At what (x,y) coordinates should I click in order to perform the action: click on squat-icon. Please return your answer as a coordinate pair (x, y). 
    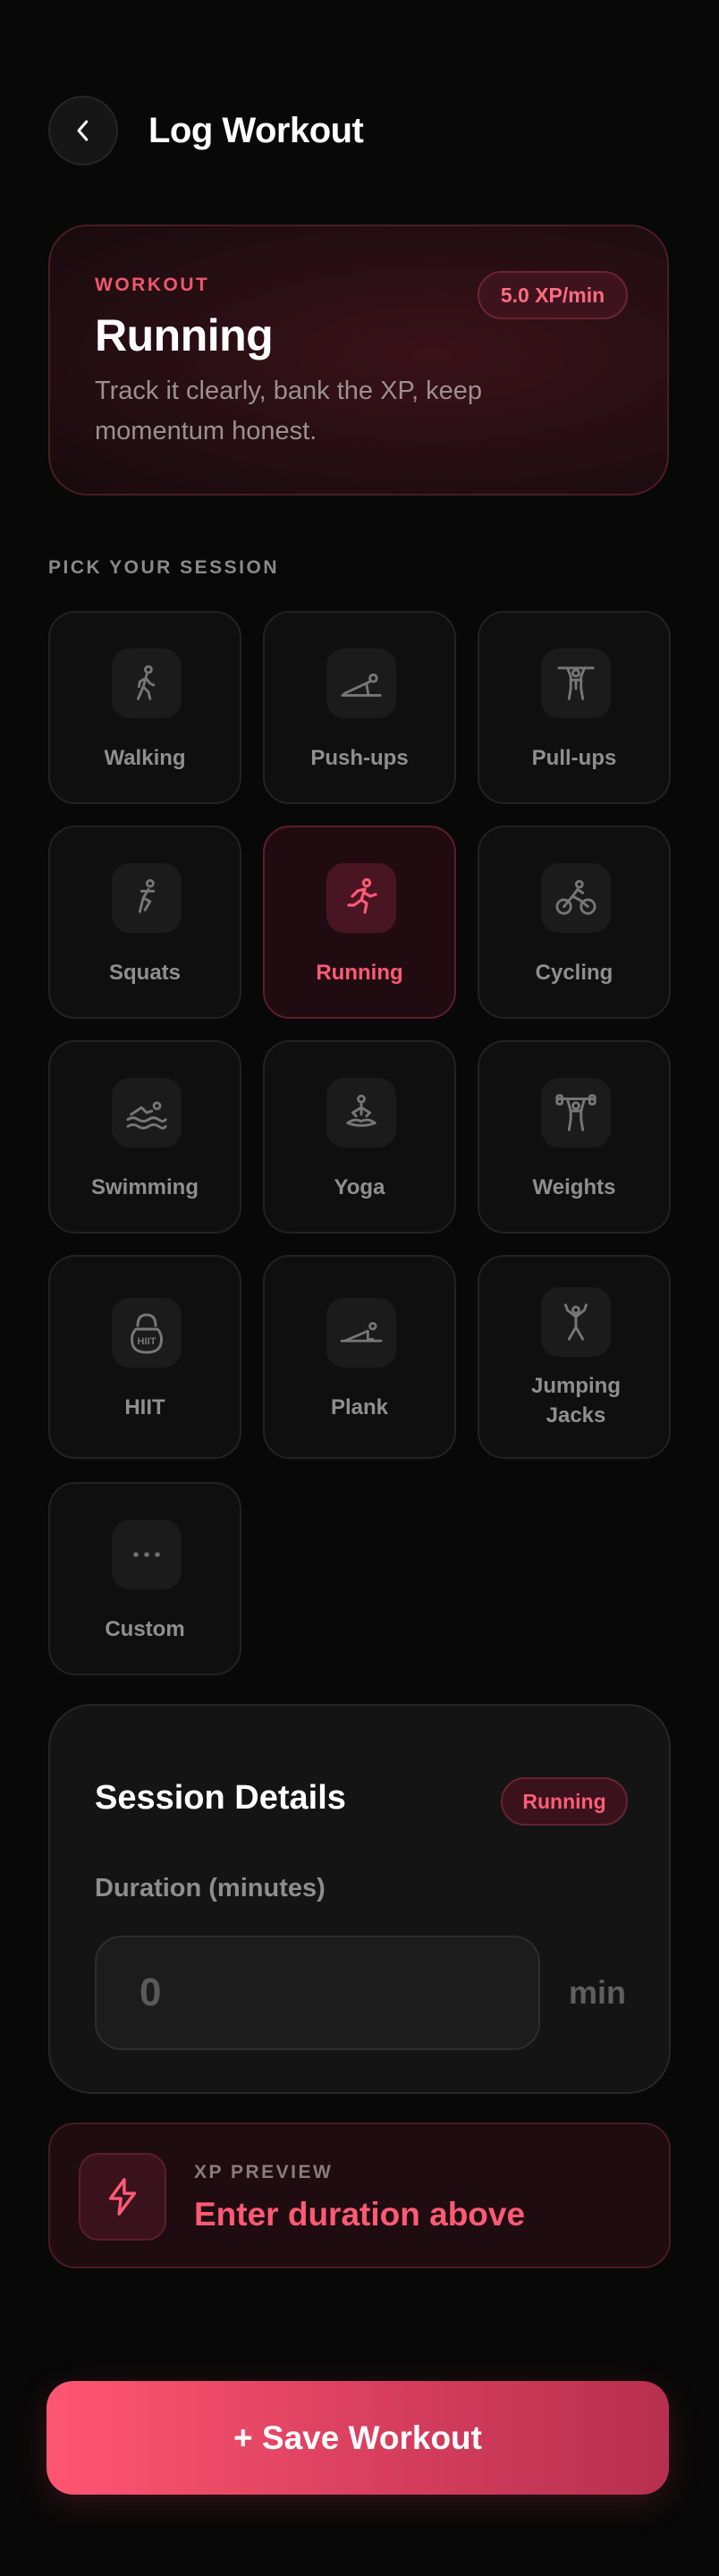
    Looking at the image, I should click on (147, 898).